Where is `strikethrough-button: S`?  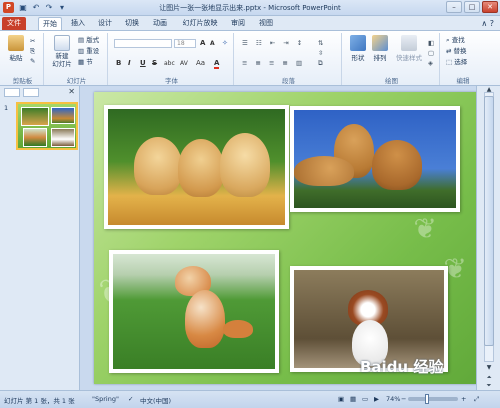
strikethrough-button: S is located at coordinates (154, 63).